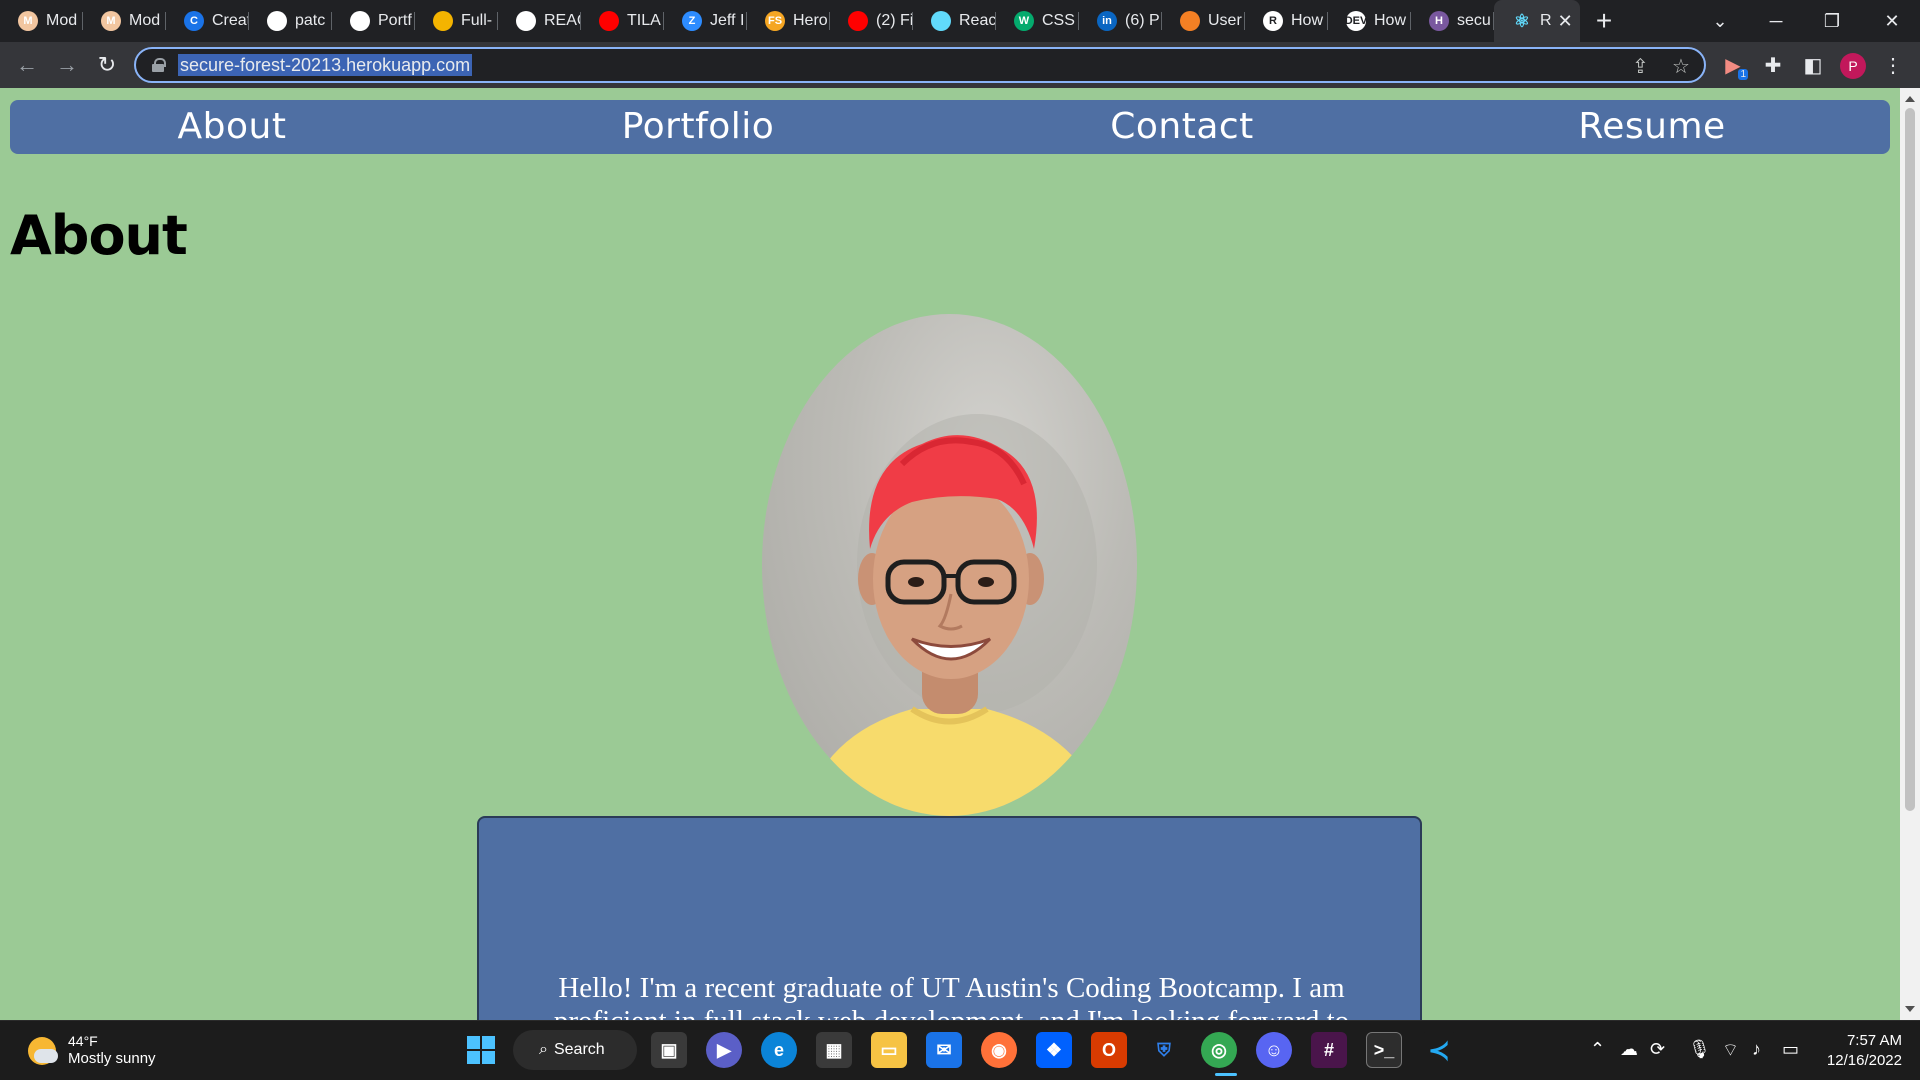 Image resolution: width=1920 pixels, height=1080 pixels. I want to click on slides-icon, so click(443, 21).